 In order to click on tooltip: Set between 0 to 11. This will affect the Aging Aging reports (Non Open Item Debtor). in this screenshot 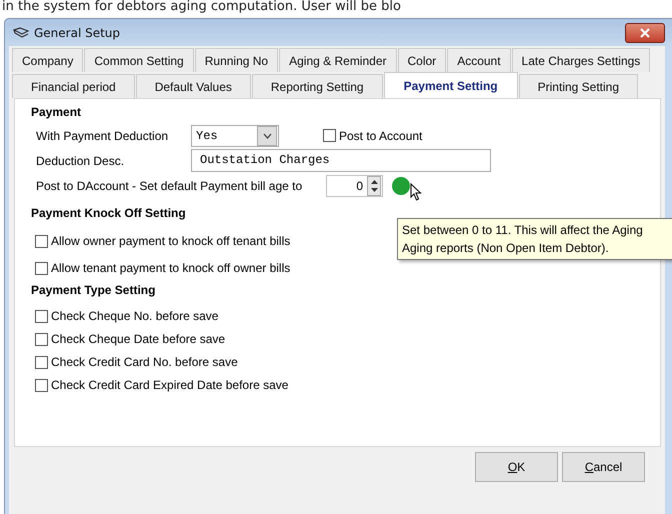, I will do `click(534, 239)`.